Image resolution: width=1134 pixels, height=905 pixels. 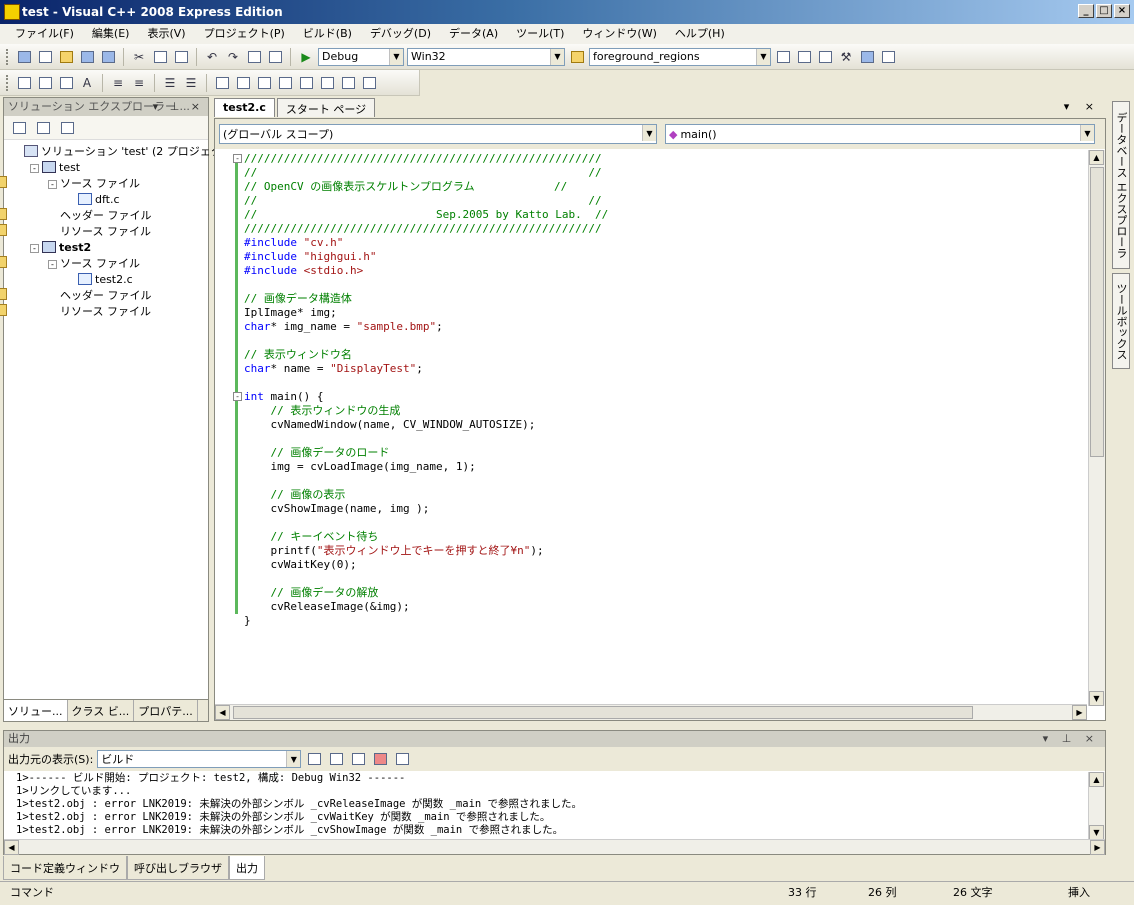 What do you see at coordinates (87, 57) in the screenshot?
I see `save-icon` at bounding box center [87, 57].